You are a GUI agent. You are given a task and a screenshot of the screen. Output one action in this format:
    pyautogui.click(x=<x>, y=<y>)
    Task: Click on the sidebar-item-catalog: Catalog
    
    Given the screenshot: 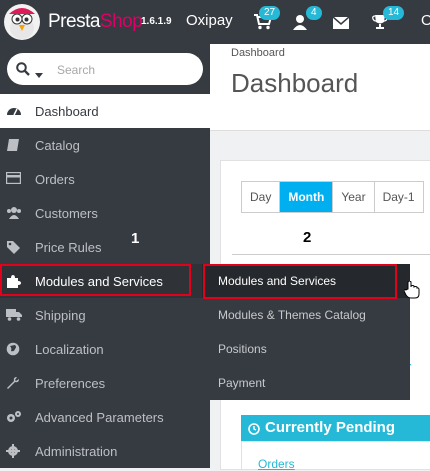 What is the action you would take?
    pyautogui.click(x=105, y=145)
    